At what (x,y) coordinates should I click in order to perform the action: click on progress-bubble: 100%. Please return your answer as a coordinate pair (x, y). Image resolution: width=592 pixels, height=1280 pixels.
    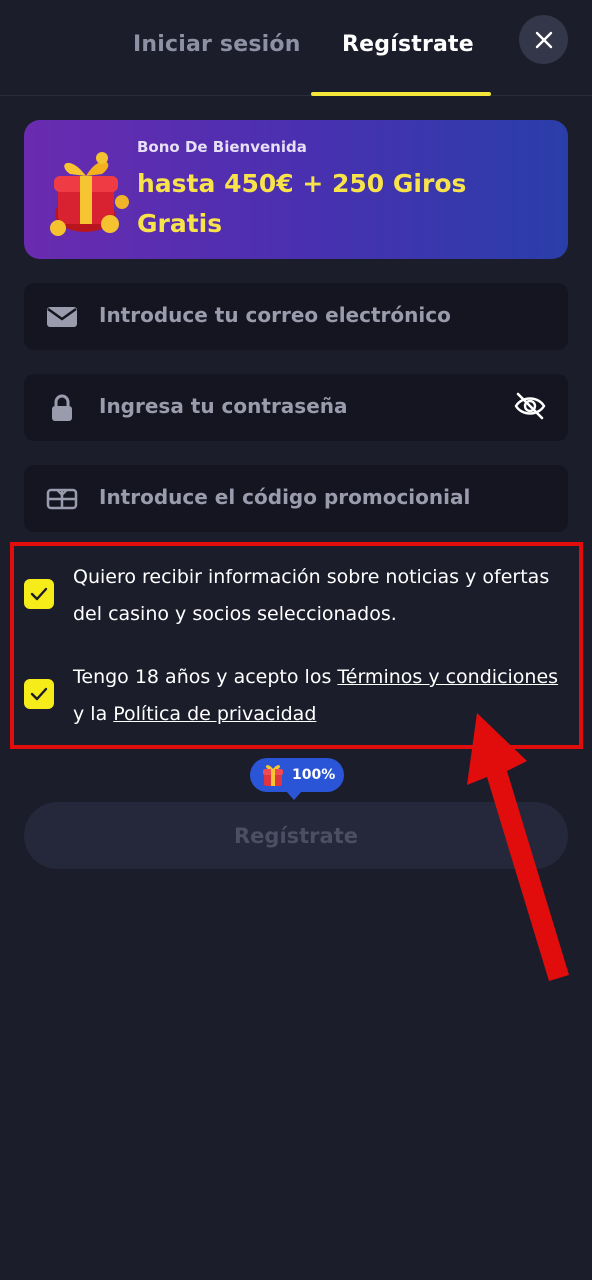
    Looking at the image, I should click on (297, 779).